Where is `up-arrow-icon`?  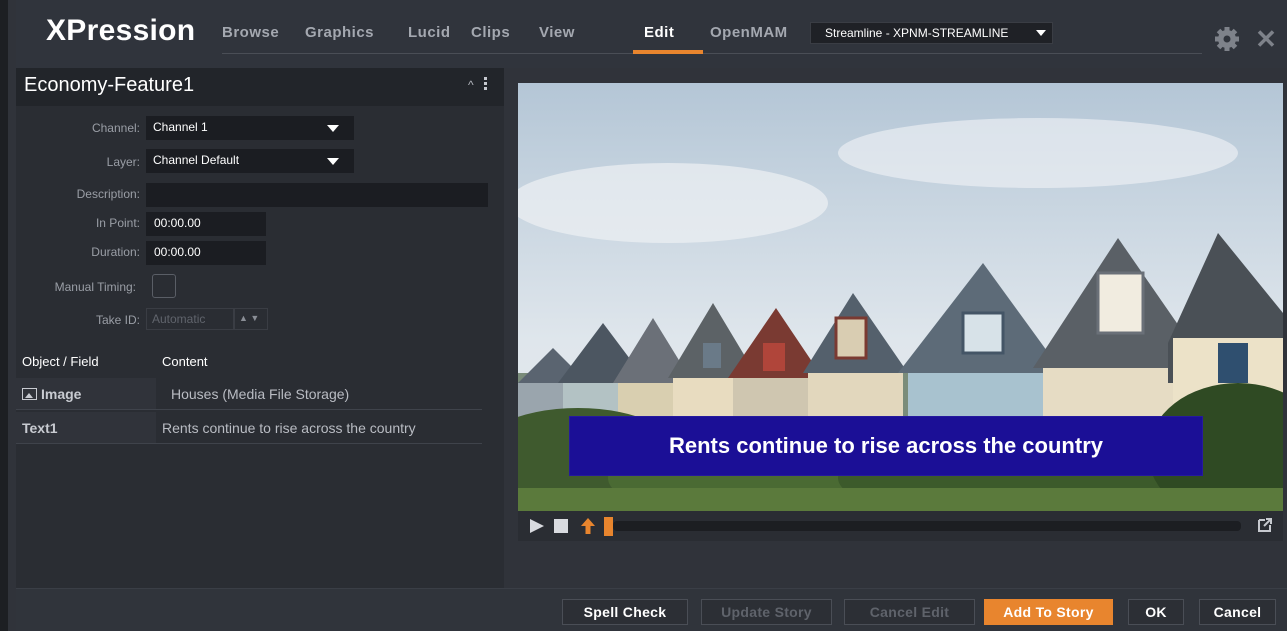
up-arrow-icon is located at coordinates (588, 526).